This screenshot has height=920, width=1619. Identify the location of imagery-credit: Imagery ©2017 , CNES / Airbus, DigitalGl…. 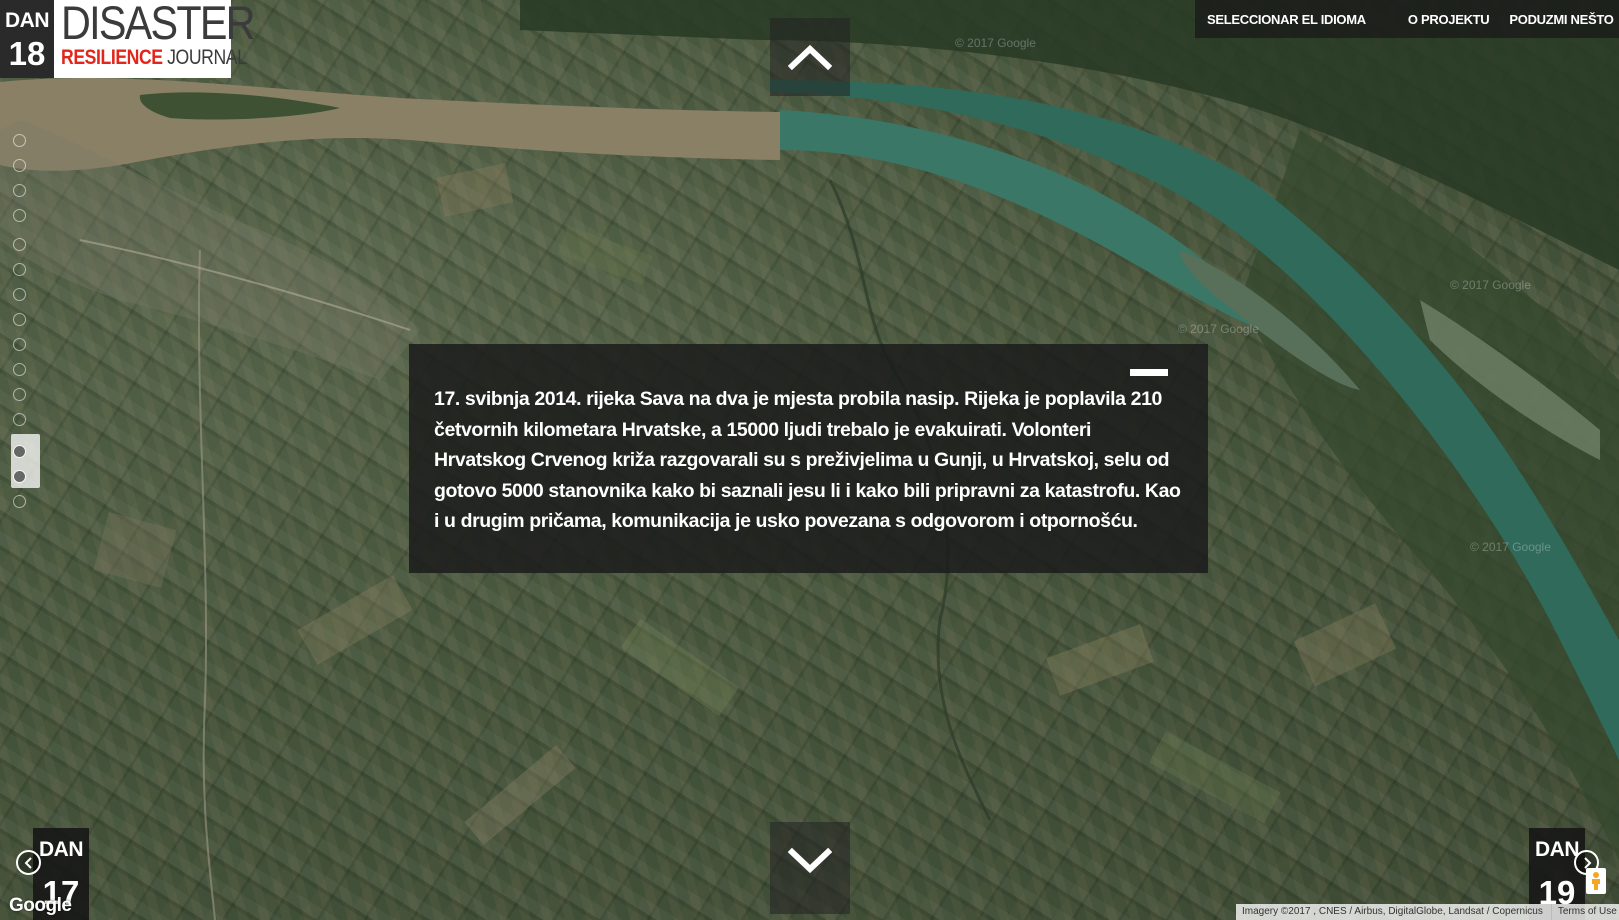
(1392, 911).